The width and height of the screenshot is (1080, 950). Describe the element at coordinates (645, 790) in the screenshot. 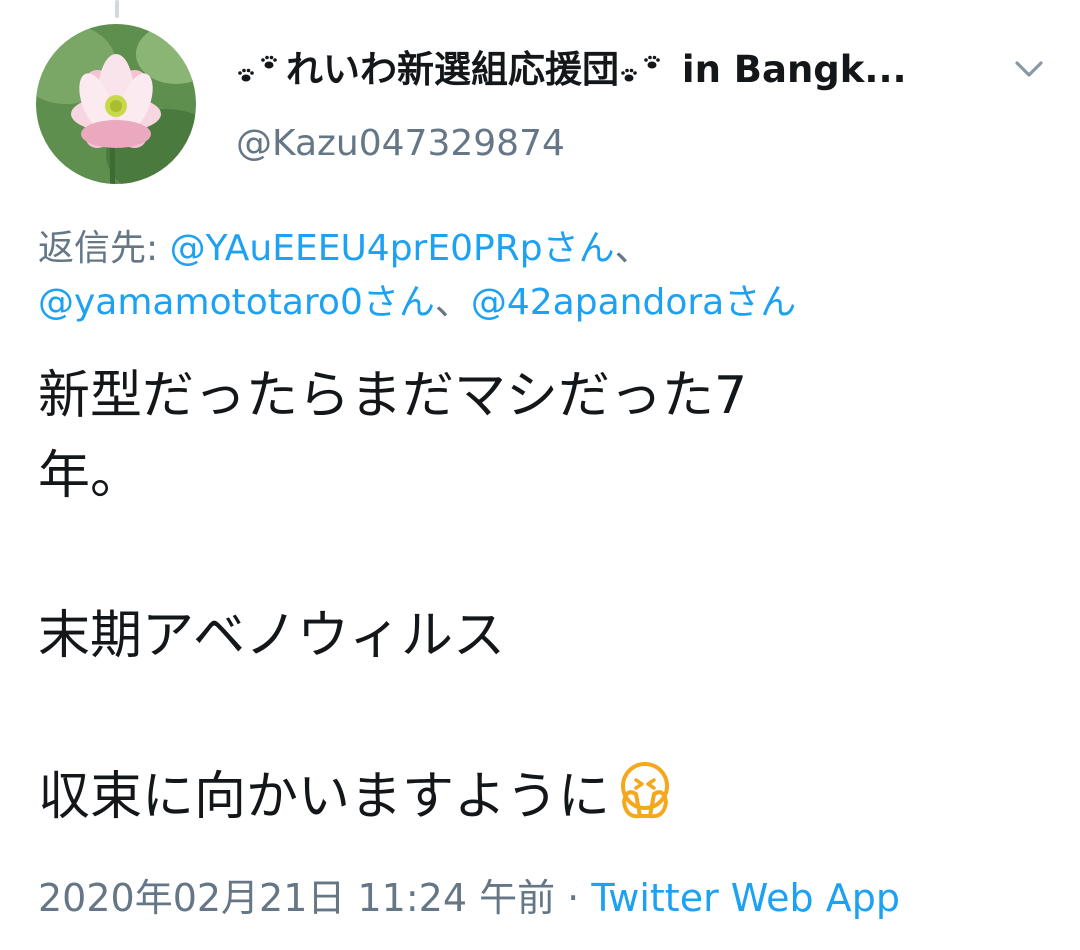

I see `face-in-hands-emoji-icon` at that location.